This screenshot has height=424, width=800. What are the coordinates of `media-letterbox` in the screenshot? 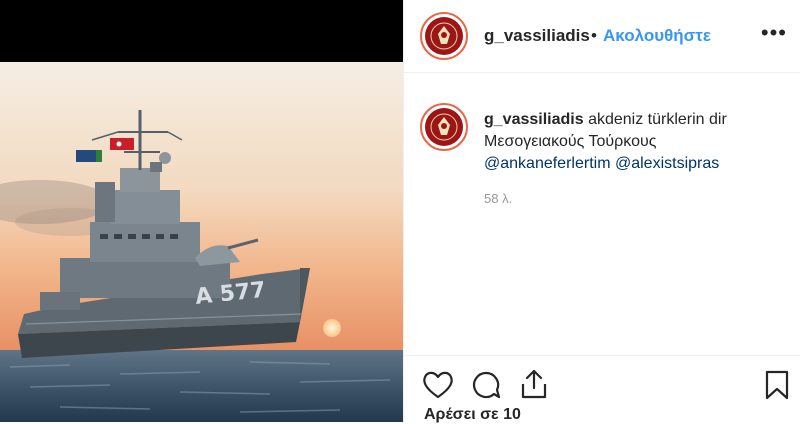 It's located at (201, 31).